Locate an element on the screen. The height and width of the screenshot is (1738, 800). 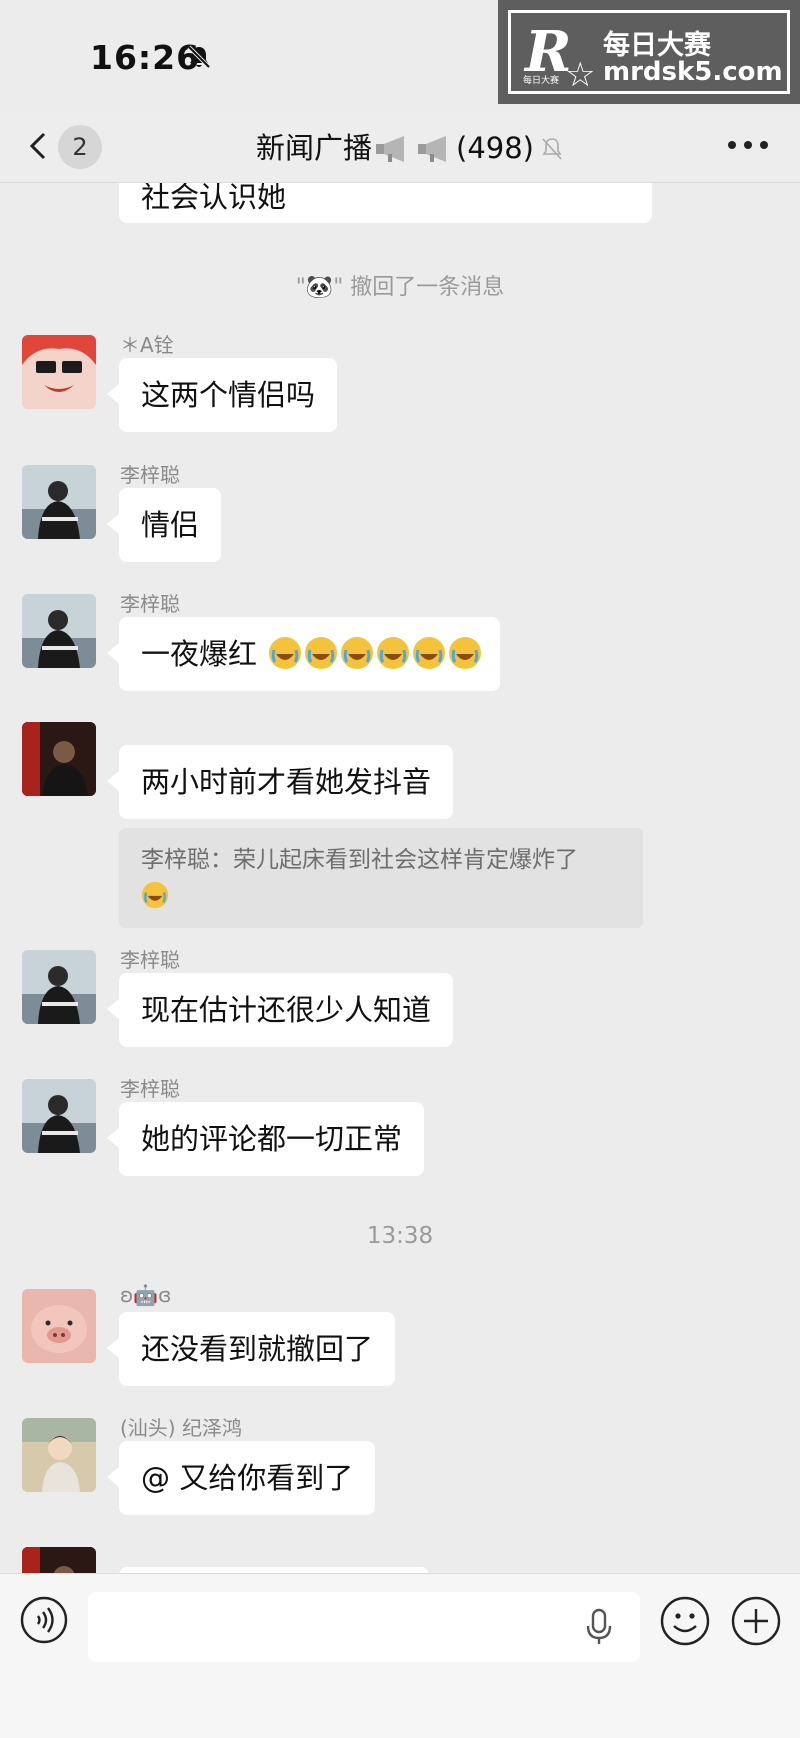
back-button: 2 is located at coordinates (65, 146).